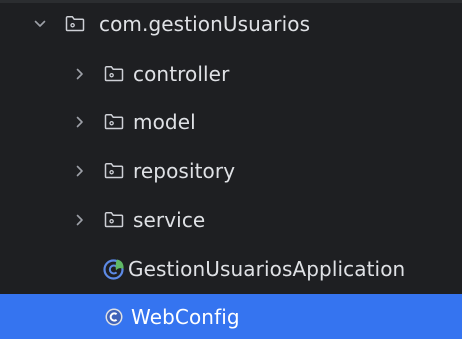  I want to click on tree-row-model: model, so click(231, 122).